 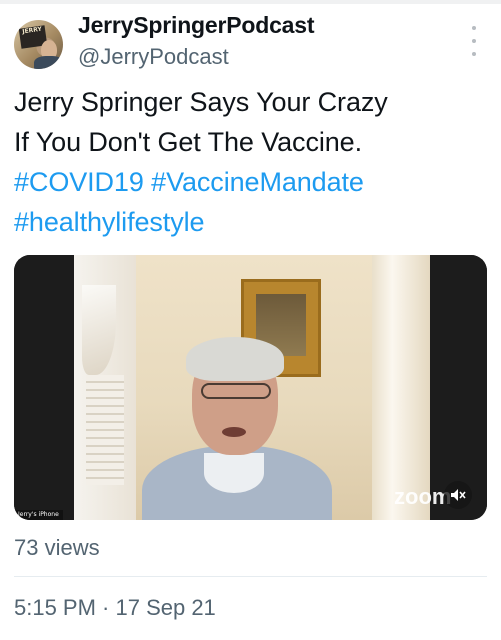 What do you see at coordinates (234, 473) in the screenshot?
I see `video-person-collar` at bounding box center [234, 473].